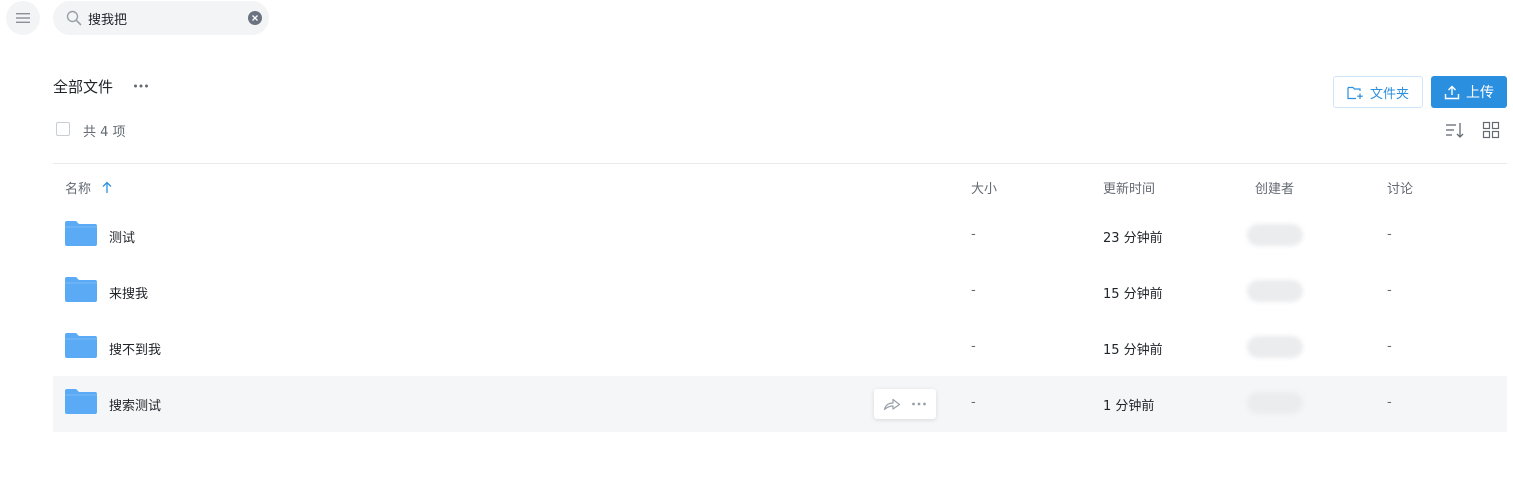 Image resolution: width=1513 pixels, height=479 pixels. What do you see at coordinates (780, 404) in the screenshot?
I see `table-row: 搜索测试 - 1 分钟前 -` at bounding box center [780, 404].